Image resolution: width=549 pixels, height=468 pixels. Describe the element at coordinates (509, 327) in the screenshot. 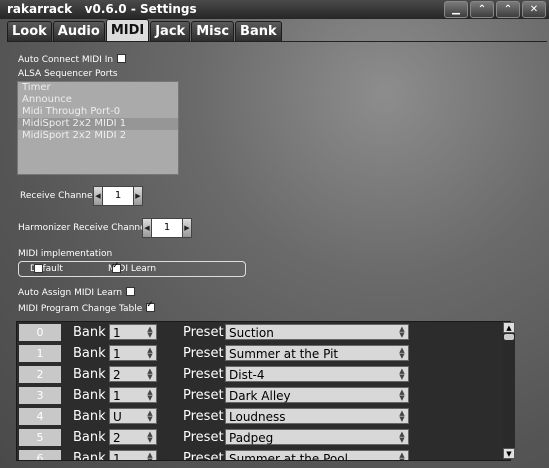

I see `scroll-up-icon: ▲` at that location.